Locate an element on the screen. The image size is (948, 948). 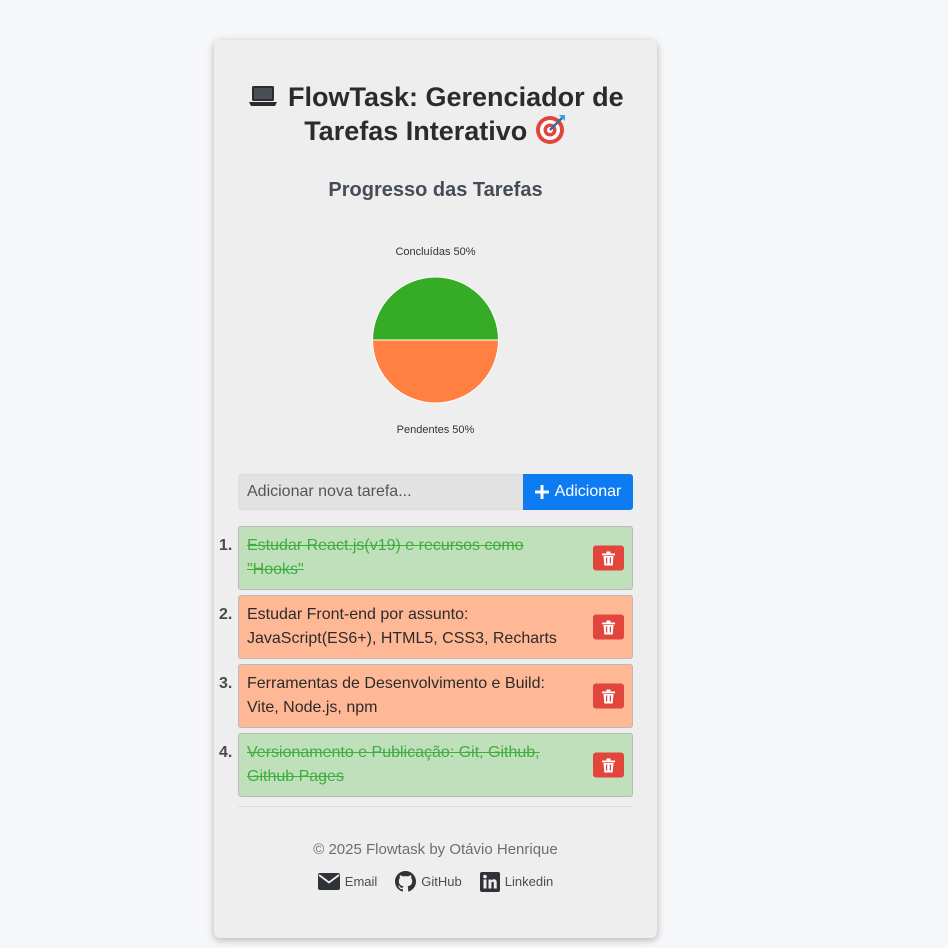
task-number: 3. is located at coordinates (226, 683).